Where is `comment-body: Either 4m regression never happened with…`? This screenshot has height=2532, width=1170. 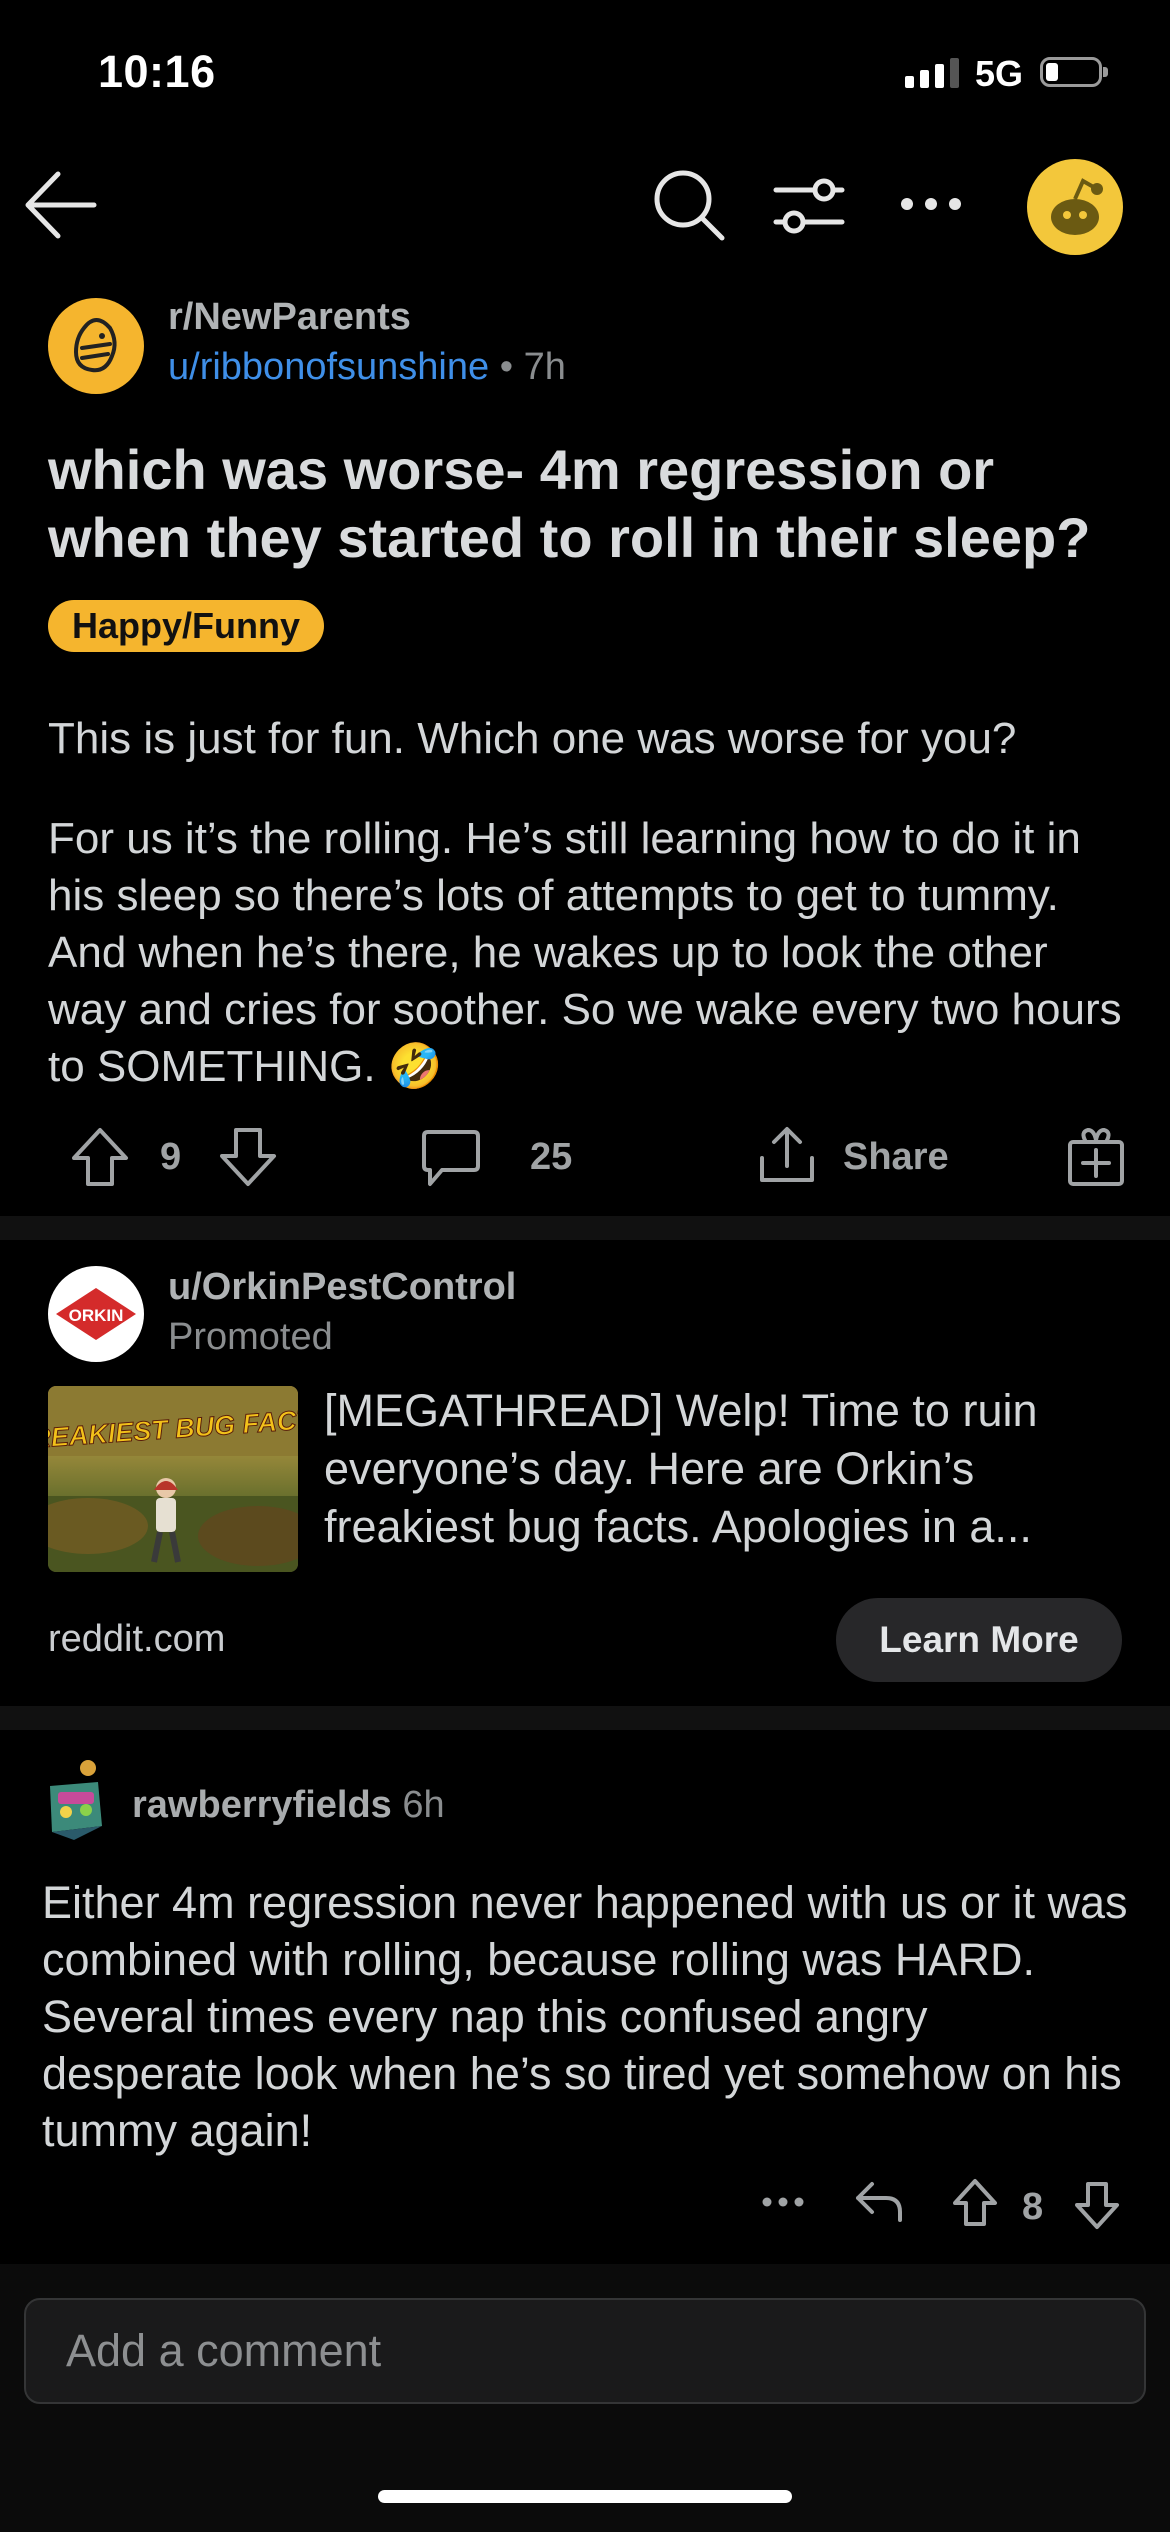 comment-body: Either 4m regression never happened with… is located at coordinates (585, 2016).